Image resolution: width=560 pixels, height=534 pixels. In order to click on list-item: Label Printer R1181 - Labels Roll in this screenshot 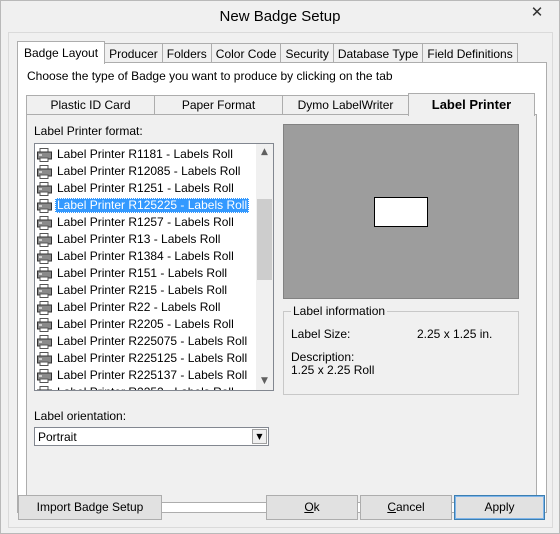, I will do `click(146, 154)`.